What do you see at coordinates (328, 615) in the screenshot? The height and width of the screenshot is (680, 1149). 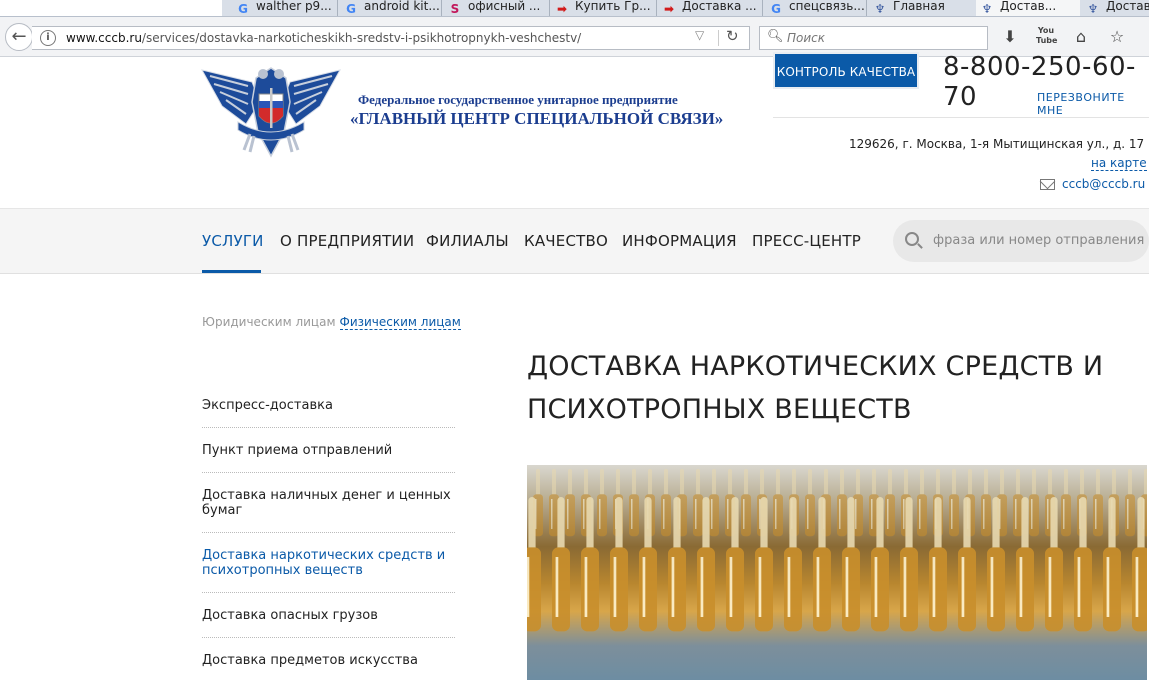 I see `side-menu-item: Доставка опасных грузов` at bounding box center [328, 615].